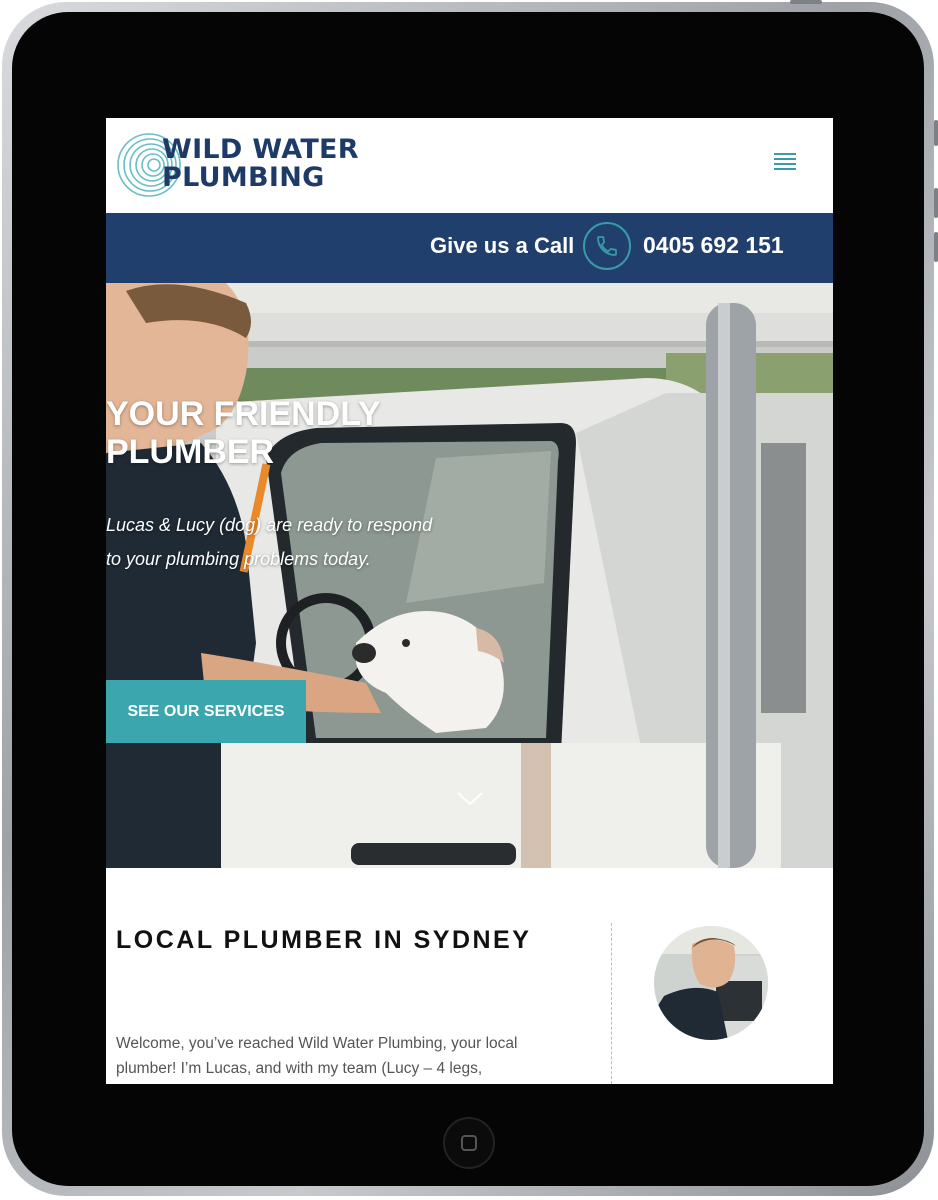 This screenshot has width=938, height=1200. What do you see at coordinates (936, 247) in the screenshot?
I see `mute-switch` at bounding box center [936, 247].